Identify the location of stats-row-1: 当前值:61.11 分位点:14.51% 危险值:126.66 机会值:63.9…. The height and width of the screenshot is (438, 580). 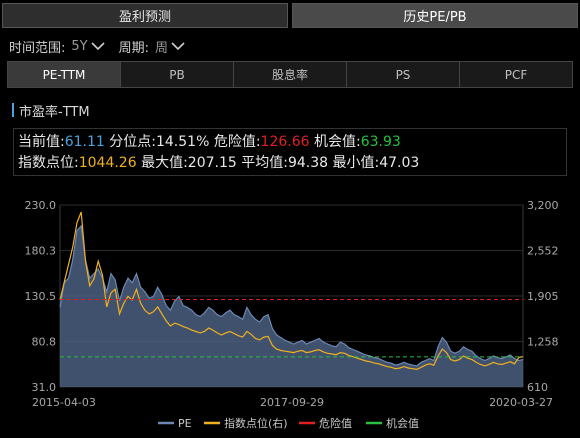
(290, 142).